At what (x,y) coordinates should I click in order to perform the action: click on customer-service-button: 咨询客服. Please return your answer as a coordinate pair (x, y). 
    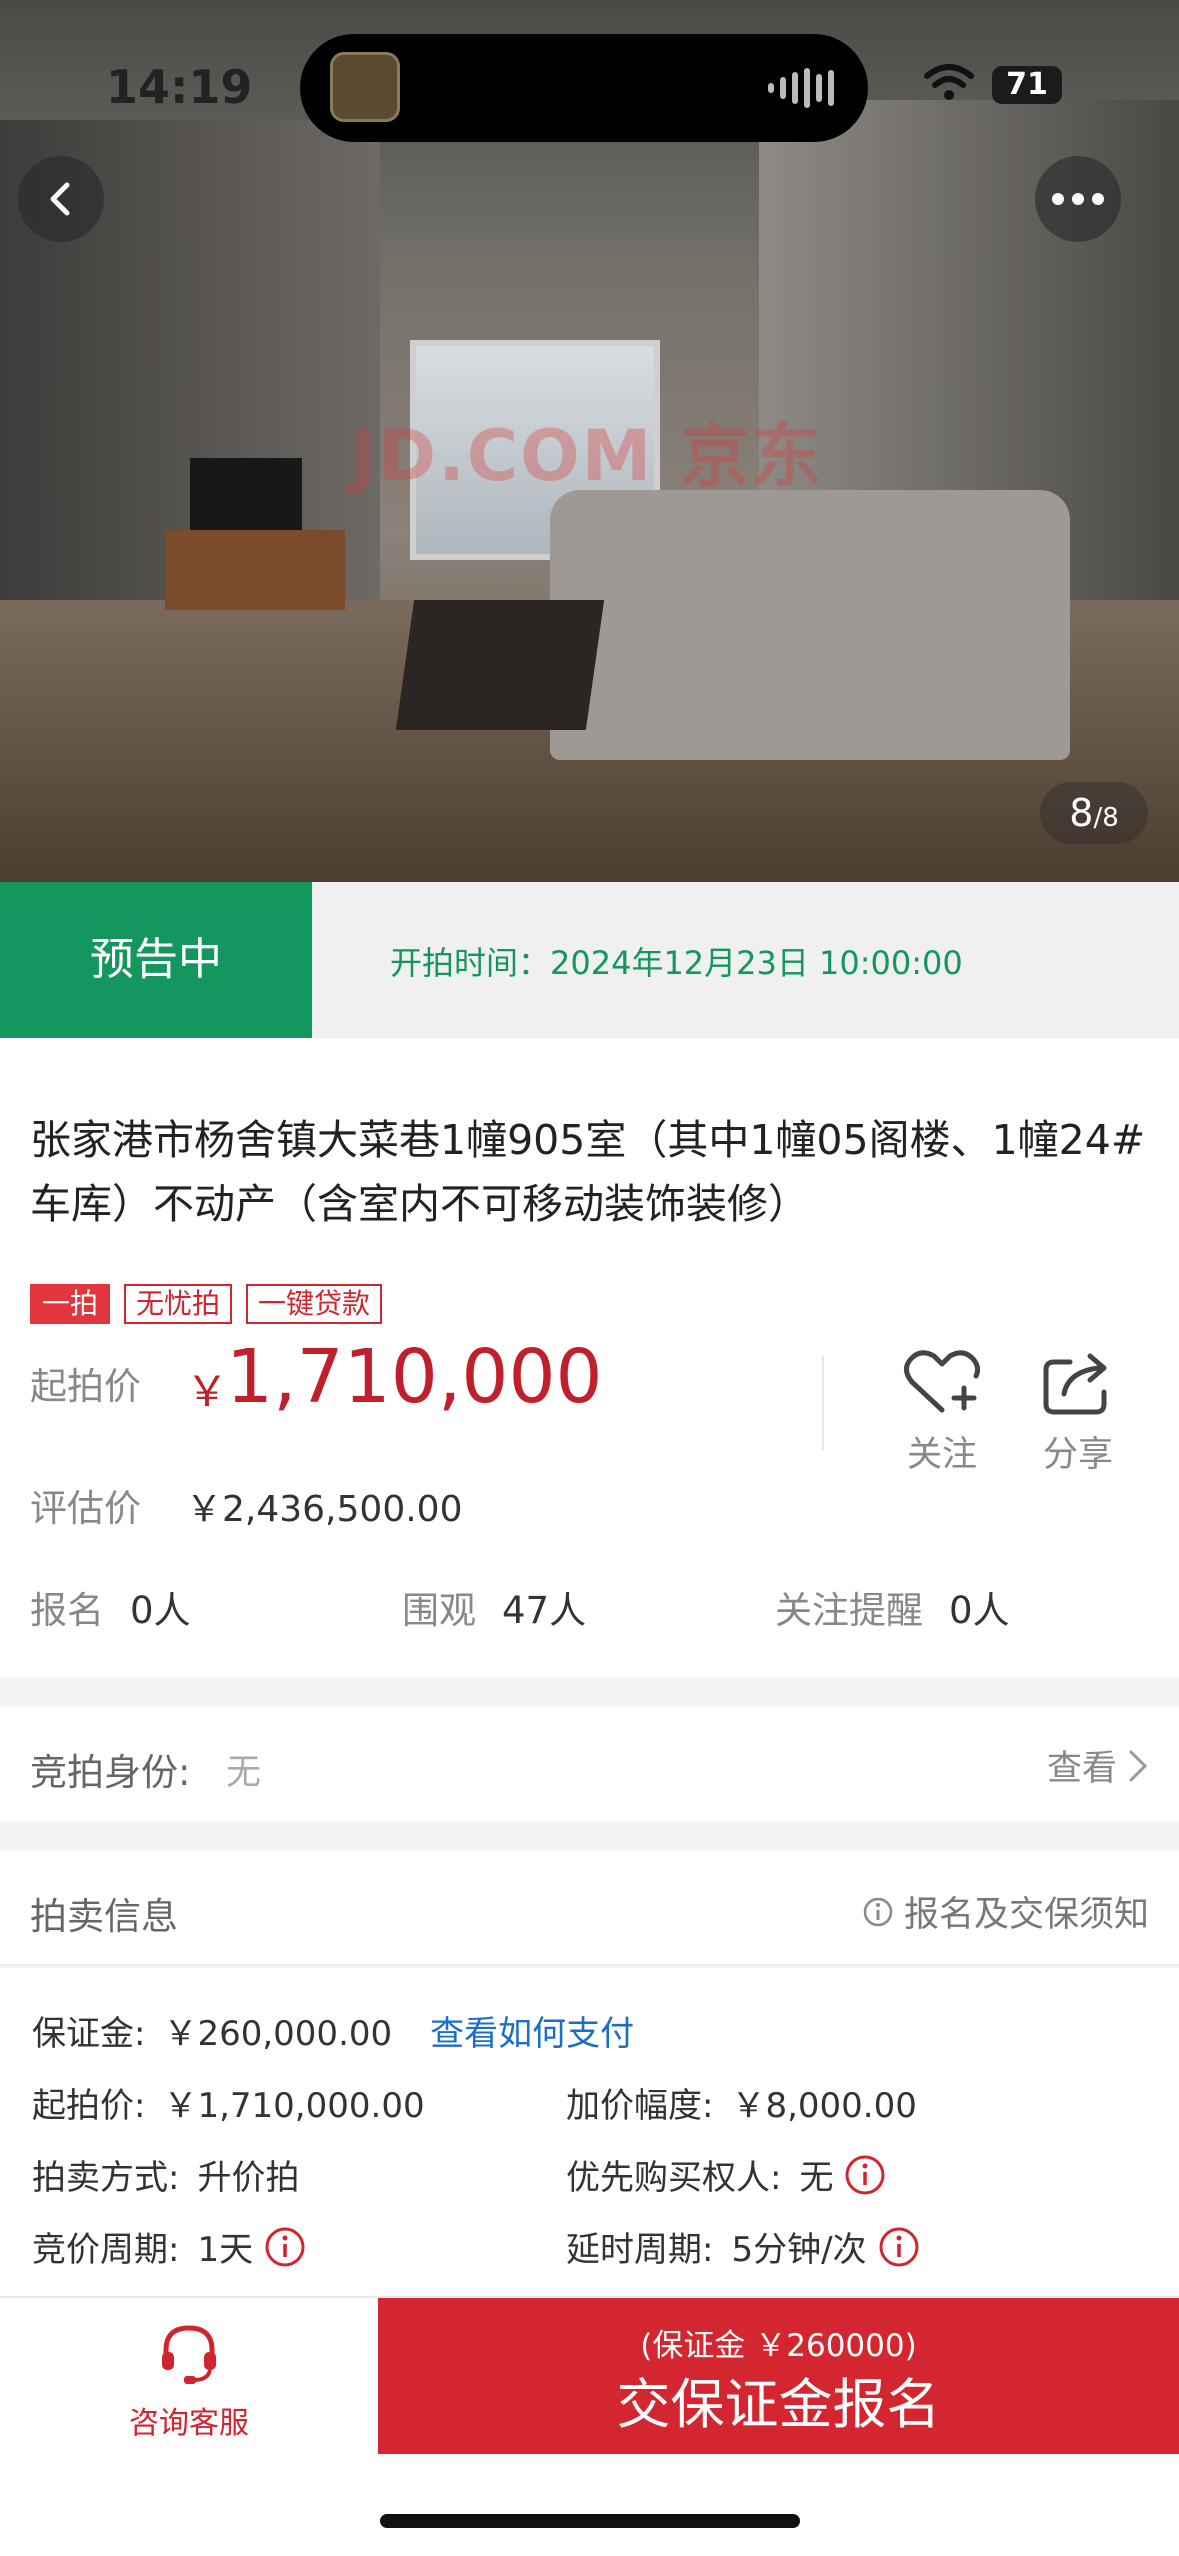
    Looking at the image, I should click on (189, 2376).